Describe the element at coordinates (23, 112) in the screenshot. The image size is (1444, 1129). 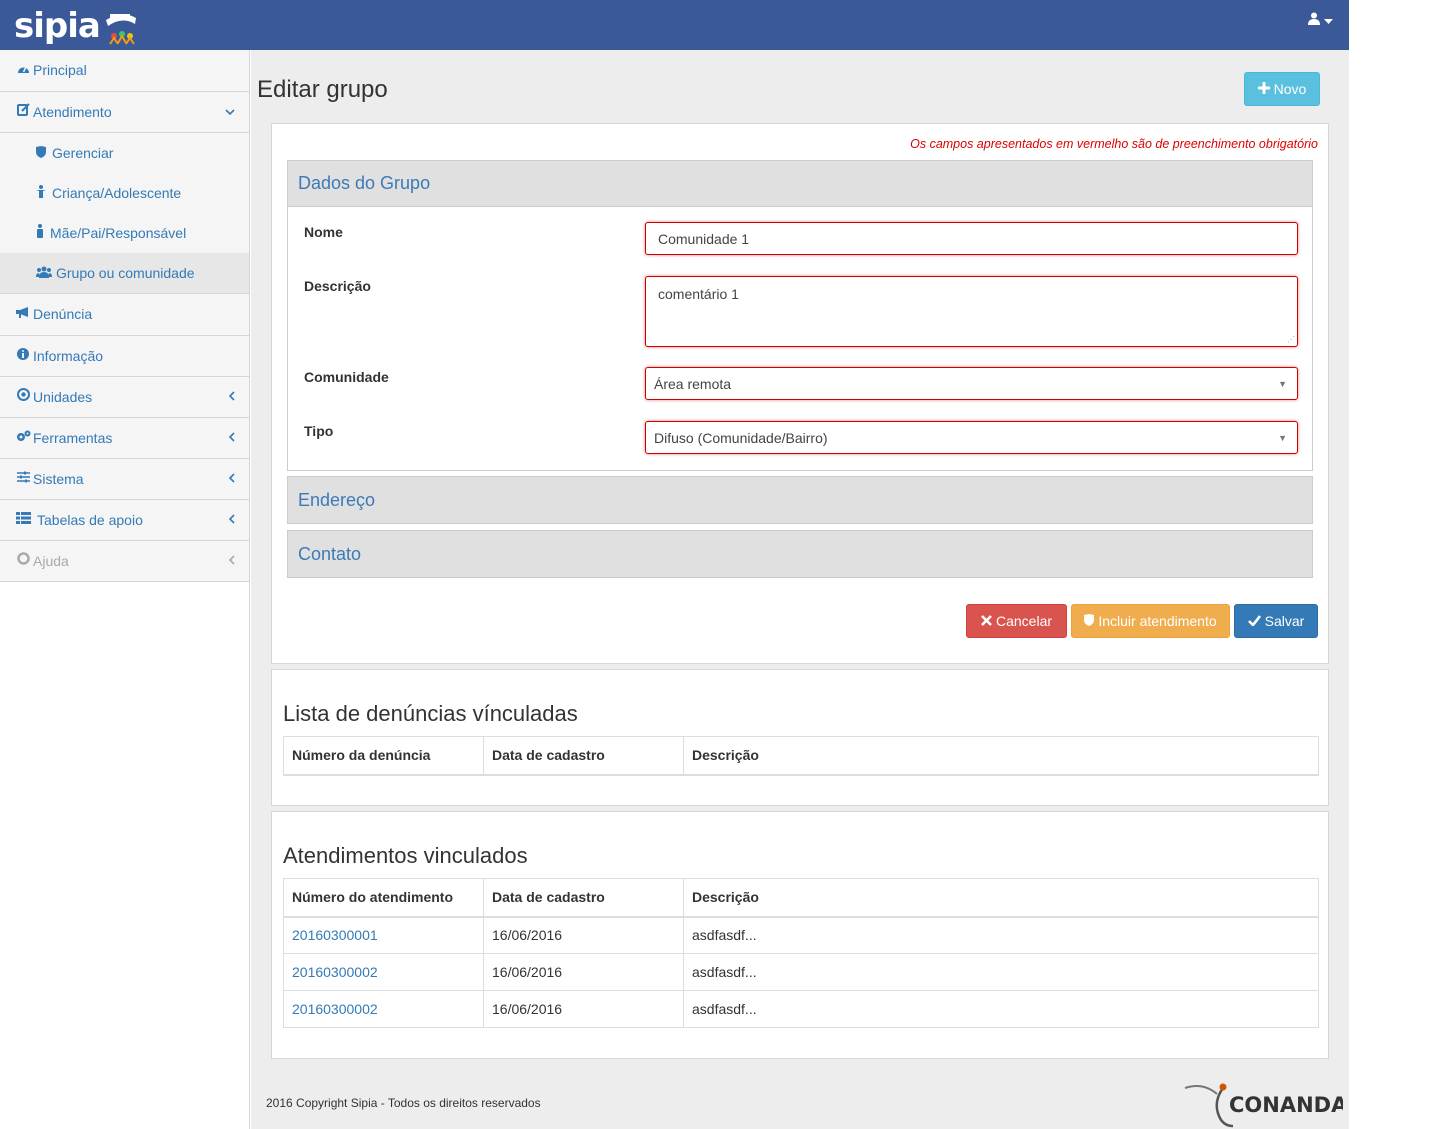
I see `edit-icon` at that location.